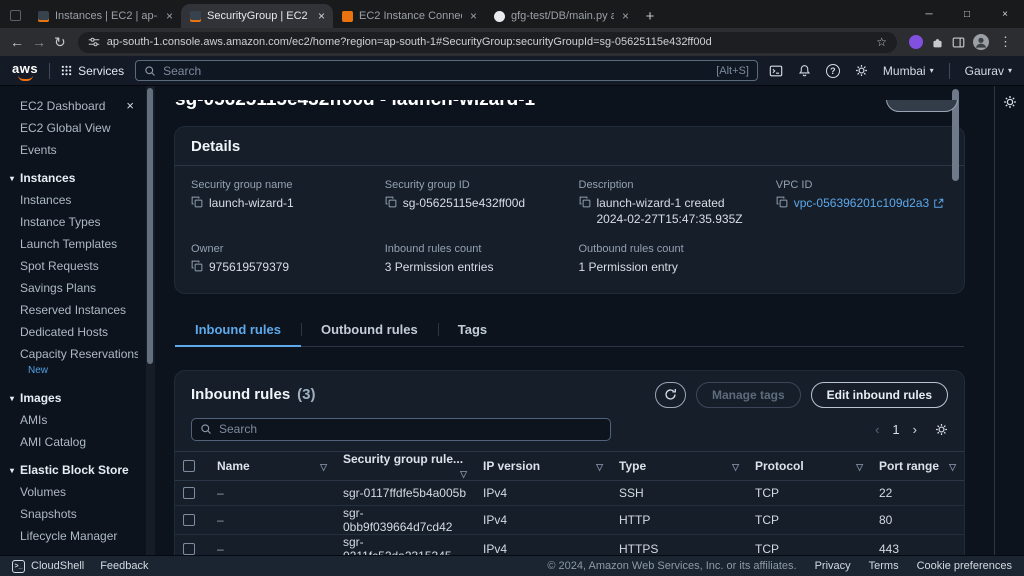  What do you see at coordinates (73, 442) in the screenshot?
I see `sidebar-item-ami-catalog: AMI Catalog` at bounding box center [73, 442].